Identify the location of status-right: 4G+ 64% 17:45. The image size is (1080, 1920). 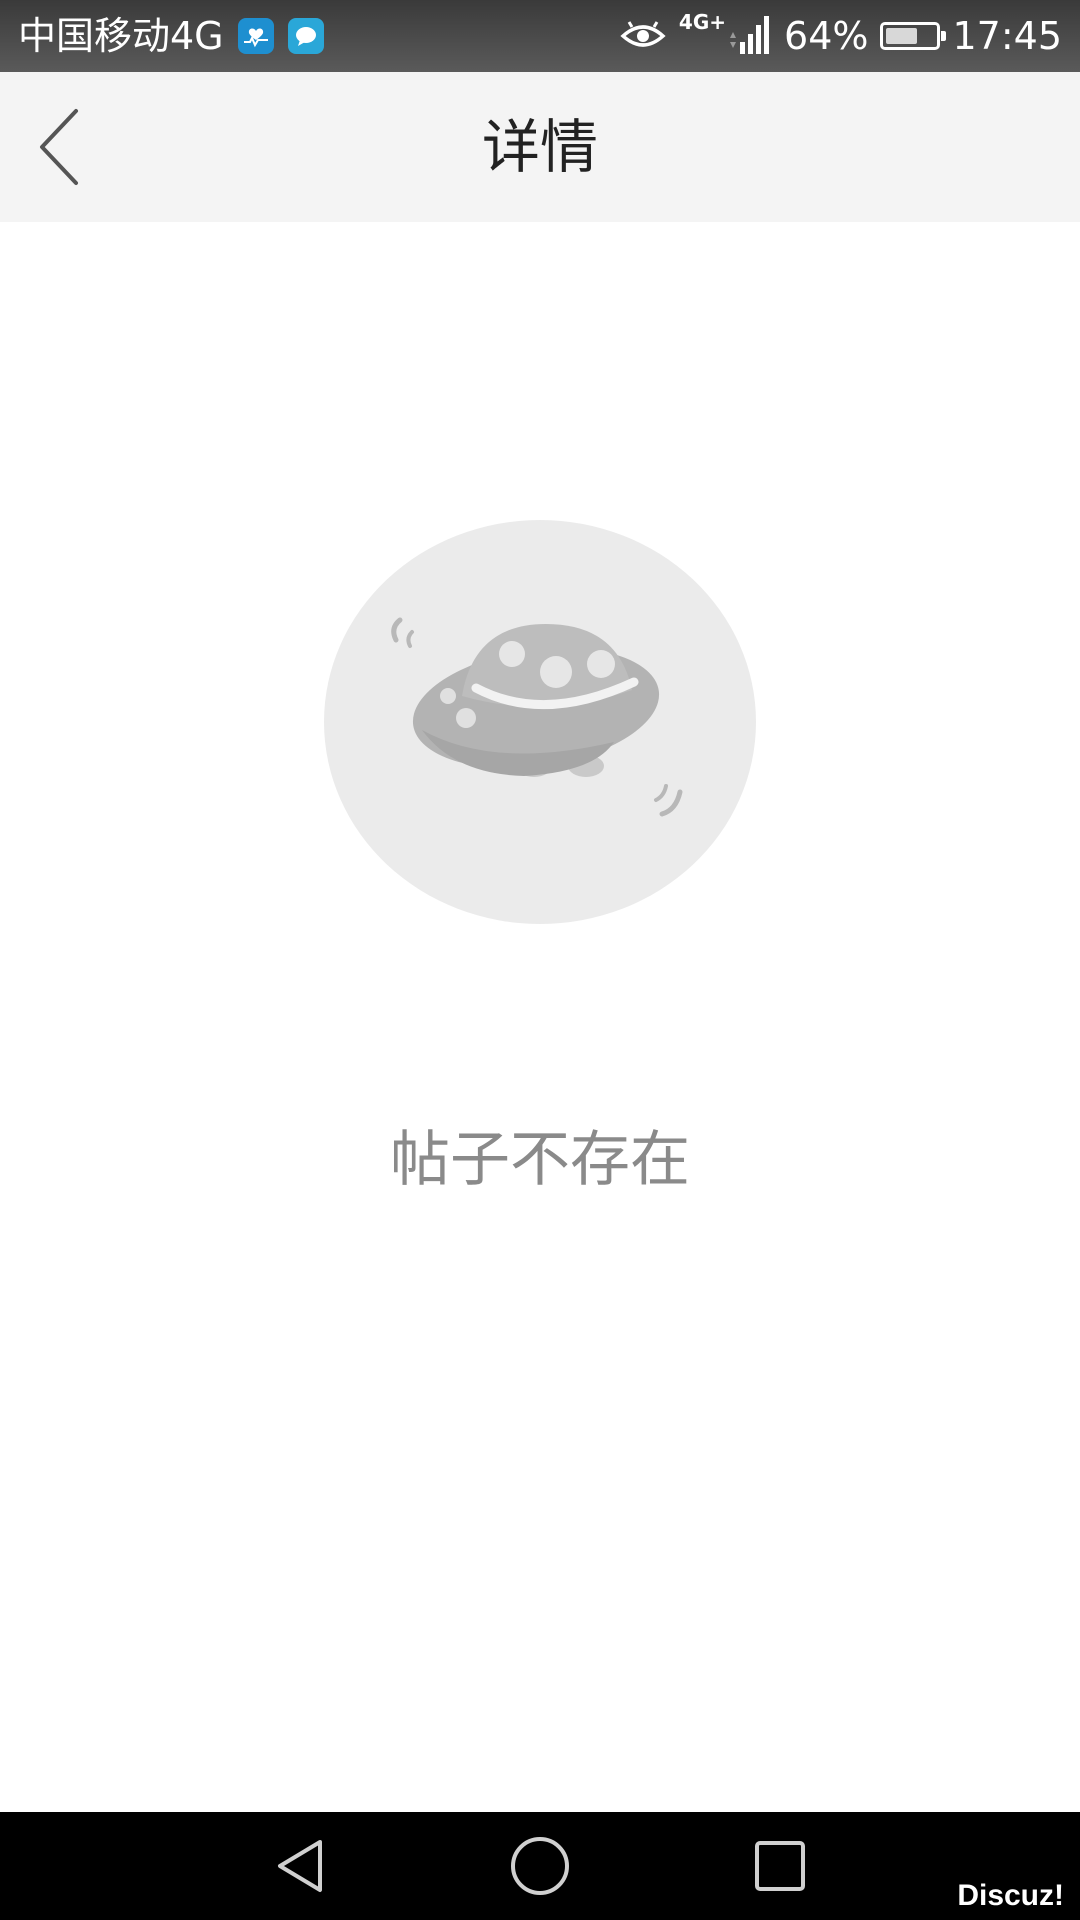
(840, 36).